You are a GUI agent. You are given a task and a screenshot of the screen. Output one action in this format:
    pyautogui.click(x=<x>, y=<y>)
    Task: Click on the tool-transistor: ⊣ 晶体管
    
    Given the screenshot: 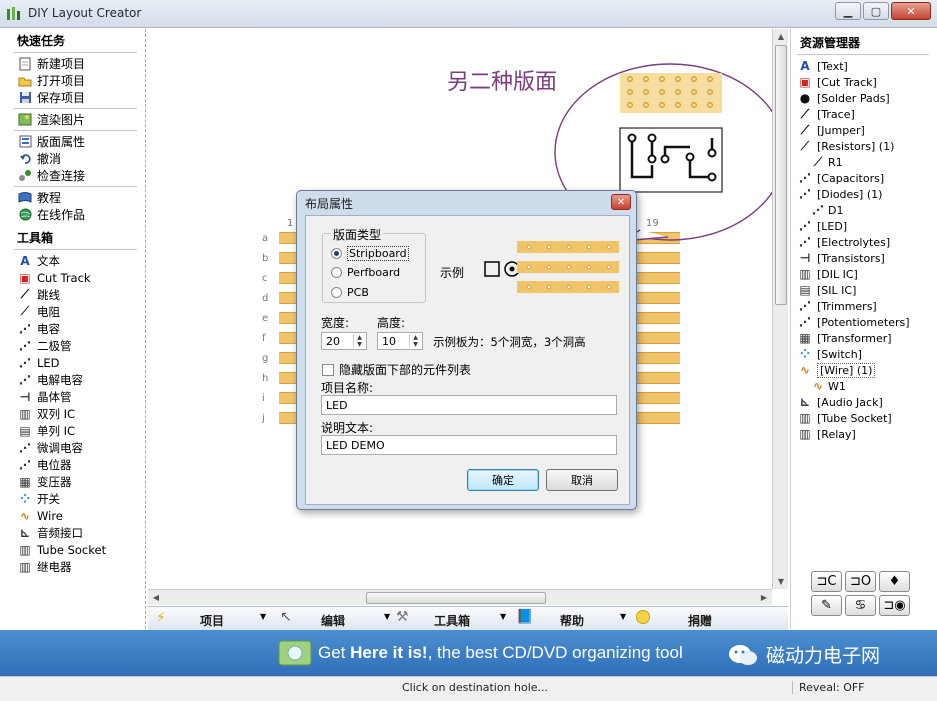 What is the action you would take?
    pyautogui.click(x=72, y=396)
    